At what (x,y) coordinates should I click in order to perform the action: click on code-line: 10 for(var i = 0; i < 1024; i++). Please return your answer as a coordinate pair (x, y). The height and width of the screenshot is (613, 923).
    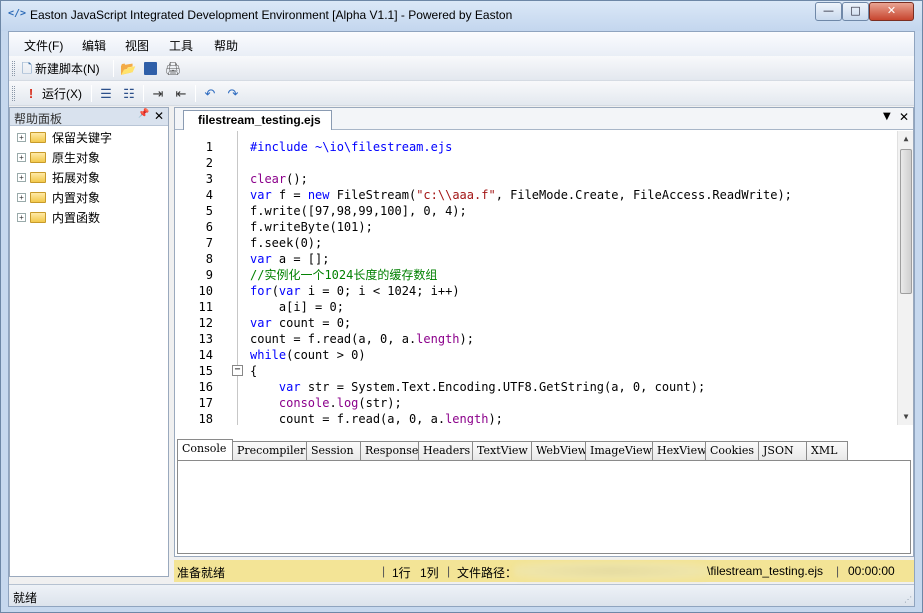
    Looking at the image, I should click on (535, 291).